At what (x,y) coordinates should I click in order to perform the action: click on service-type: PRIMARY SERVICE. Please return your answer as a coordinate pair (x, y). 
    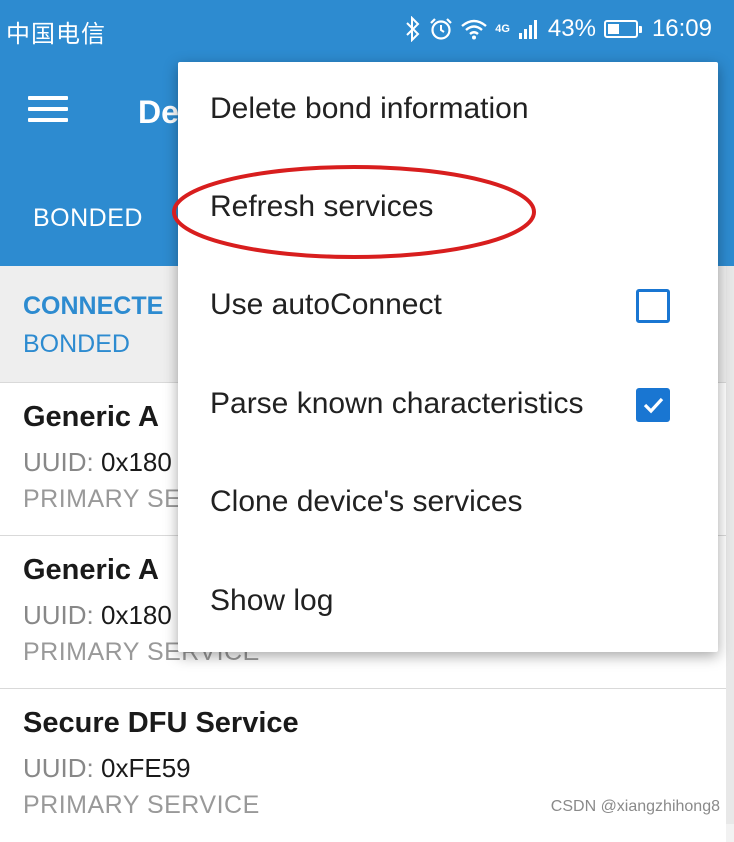
    Looking at the image, I should click on (141, 805).